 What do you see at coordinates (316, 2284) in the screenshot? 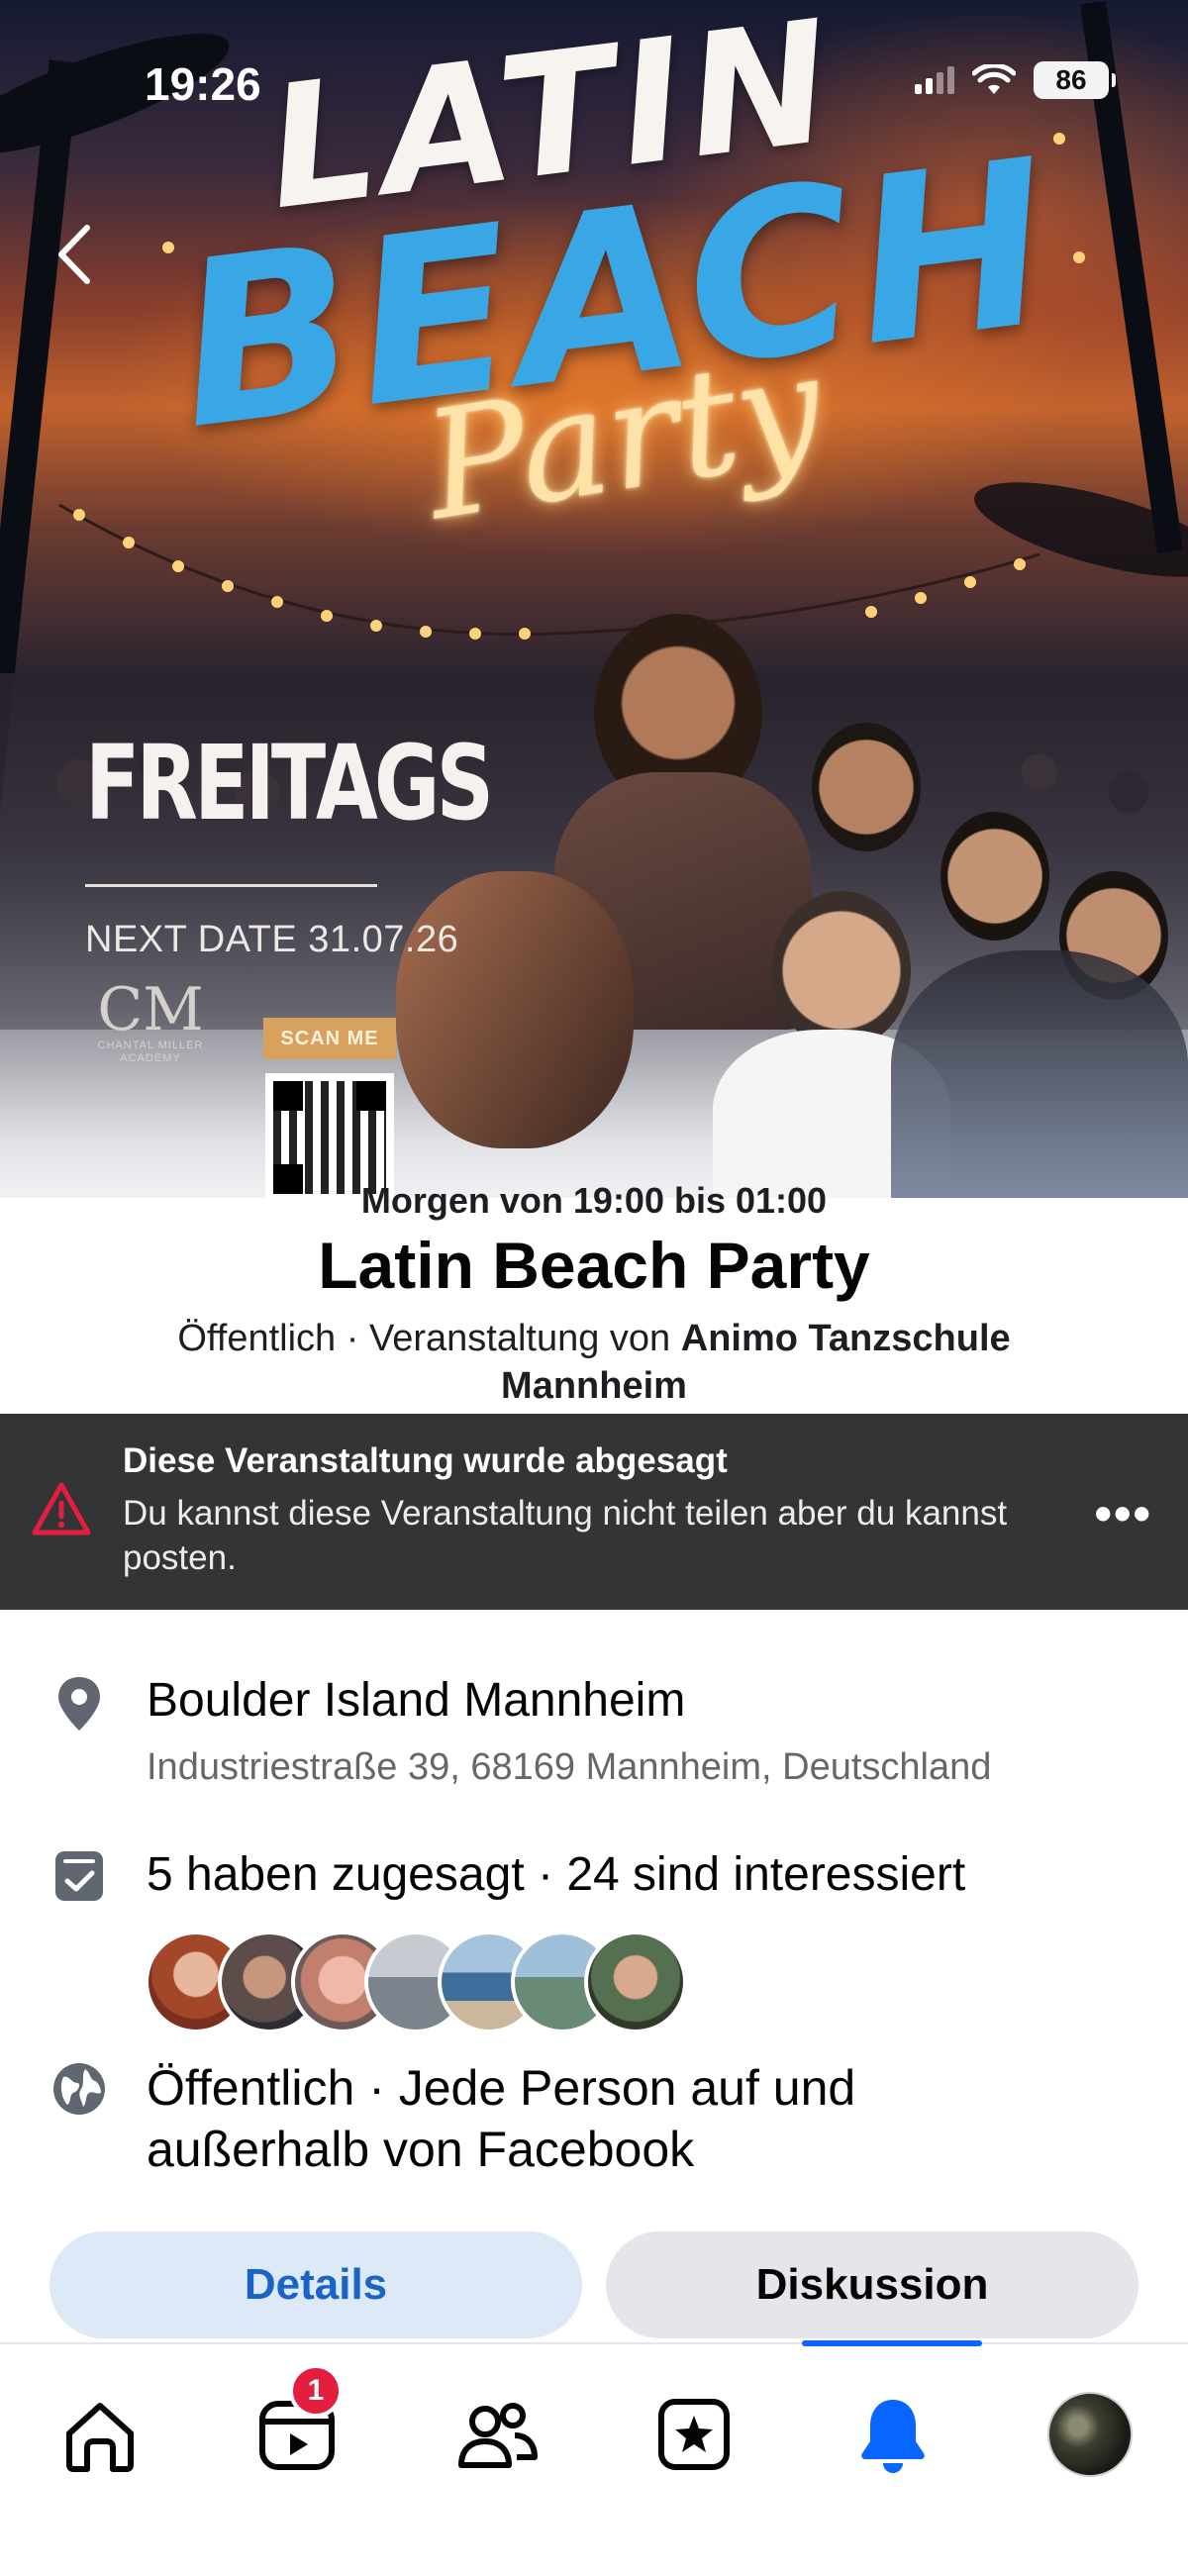
I see `tab-details: Details` at bounding box center [316, 2284].